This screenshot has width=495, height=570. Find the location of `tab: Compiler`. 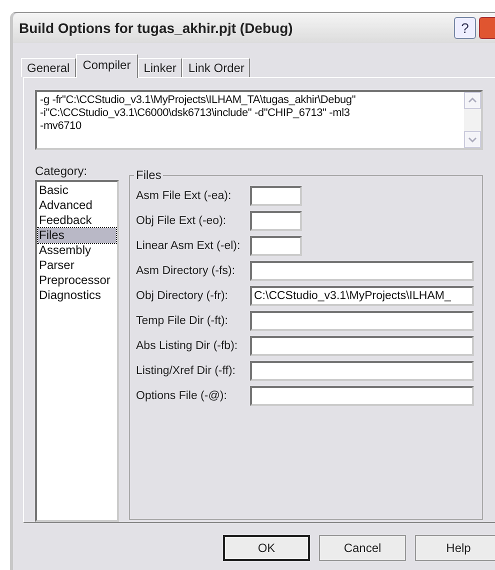

tab: Compiler is located at coordinates (107, 66).